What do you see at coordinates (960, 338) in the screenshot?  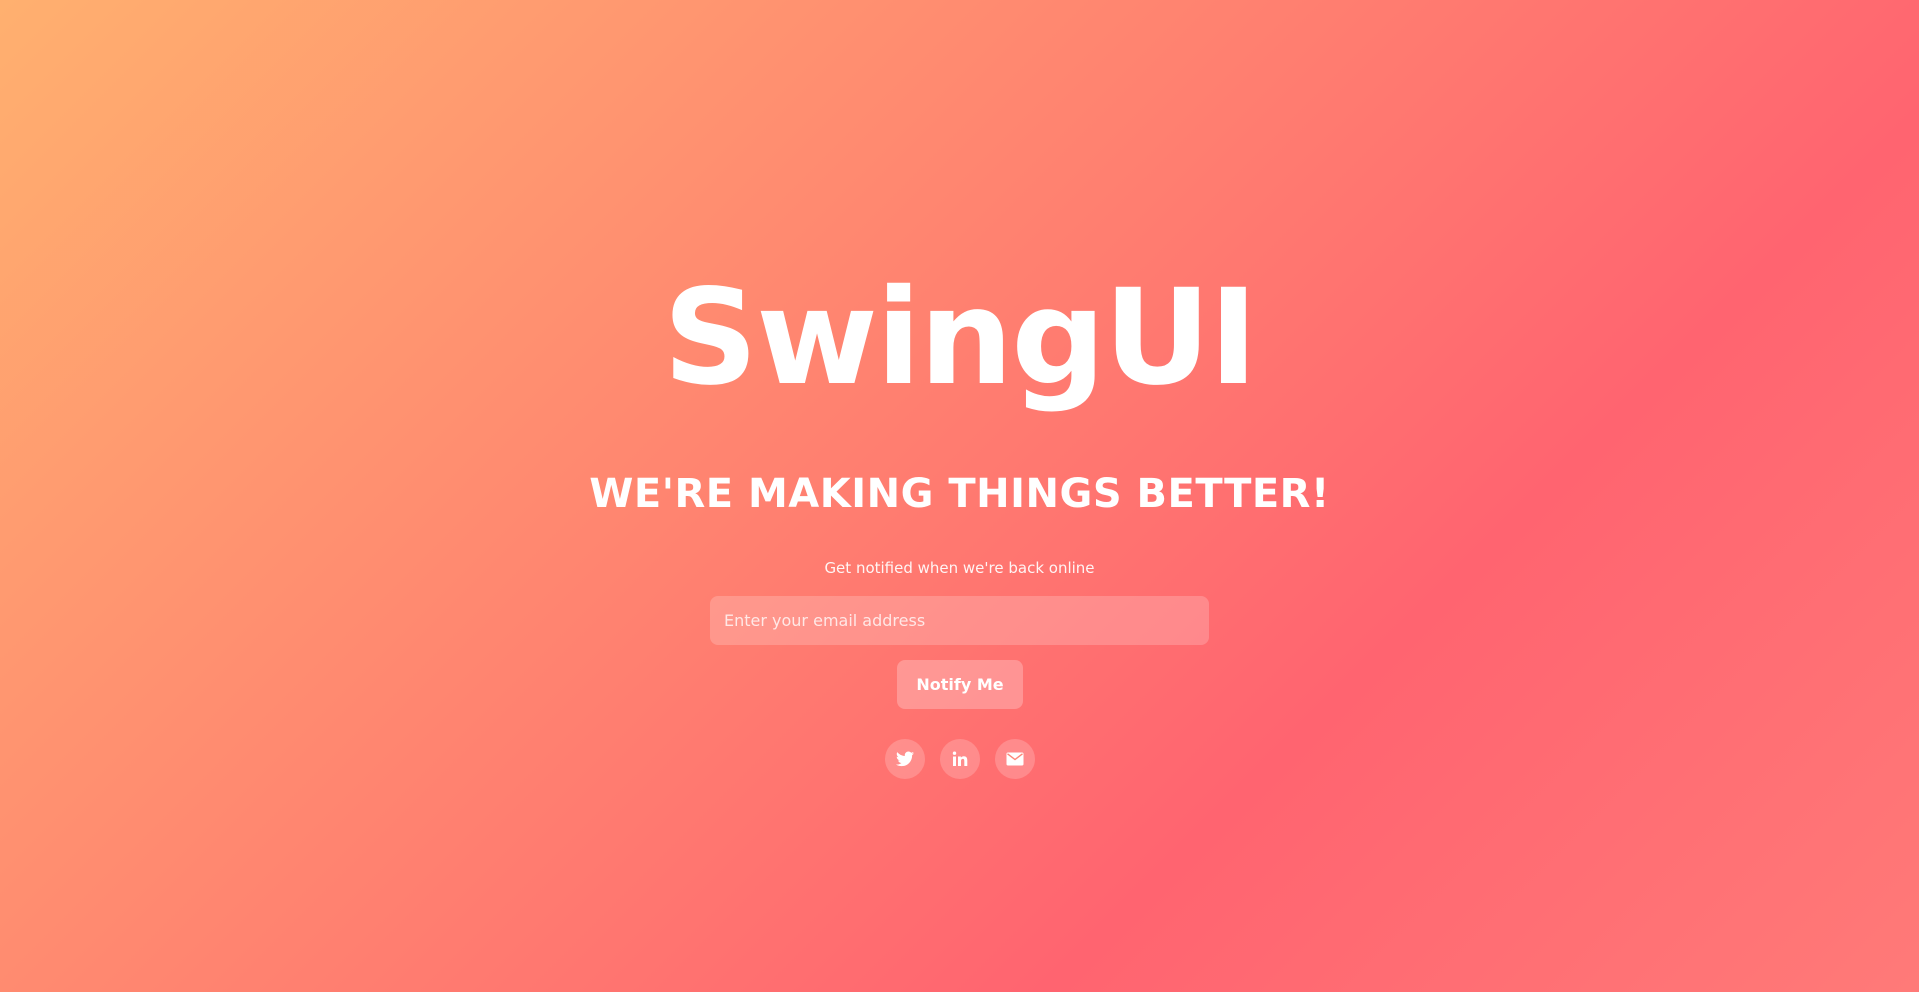 I see `brand-logo: SwingUI` at bounding box center [960, 338].